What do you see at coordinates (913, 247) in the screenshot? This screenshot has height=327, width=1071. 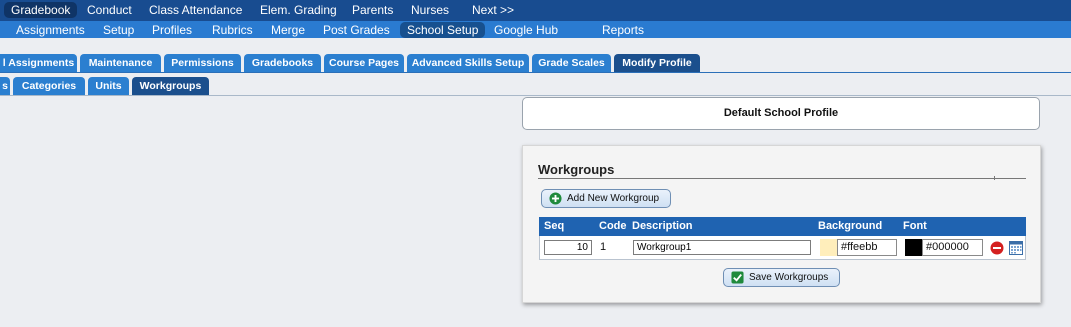 I see `font-swatch` at bounding box center [913, 247].